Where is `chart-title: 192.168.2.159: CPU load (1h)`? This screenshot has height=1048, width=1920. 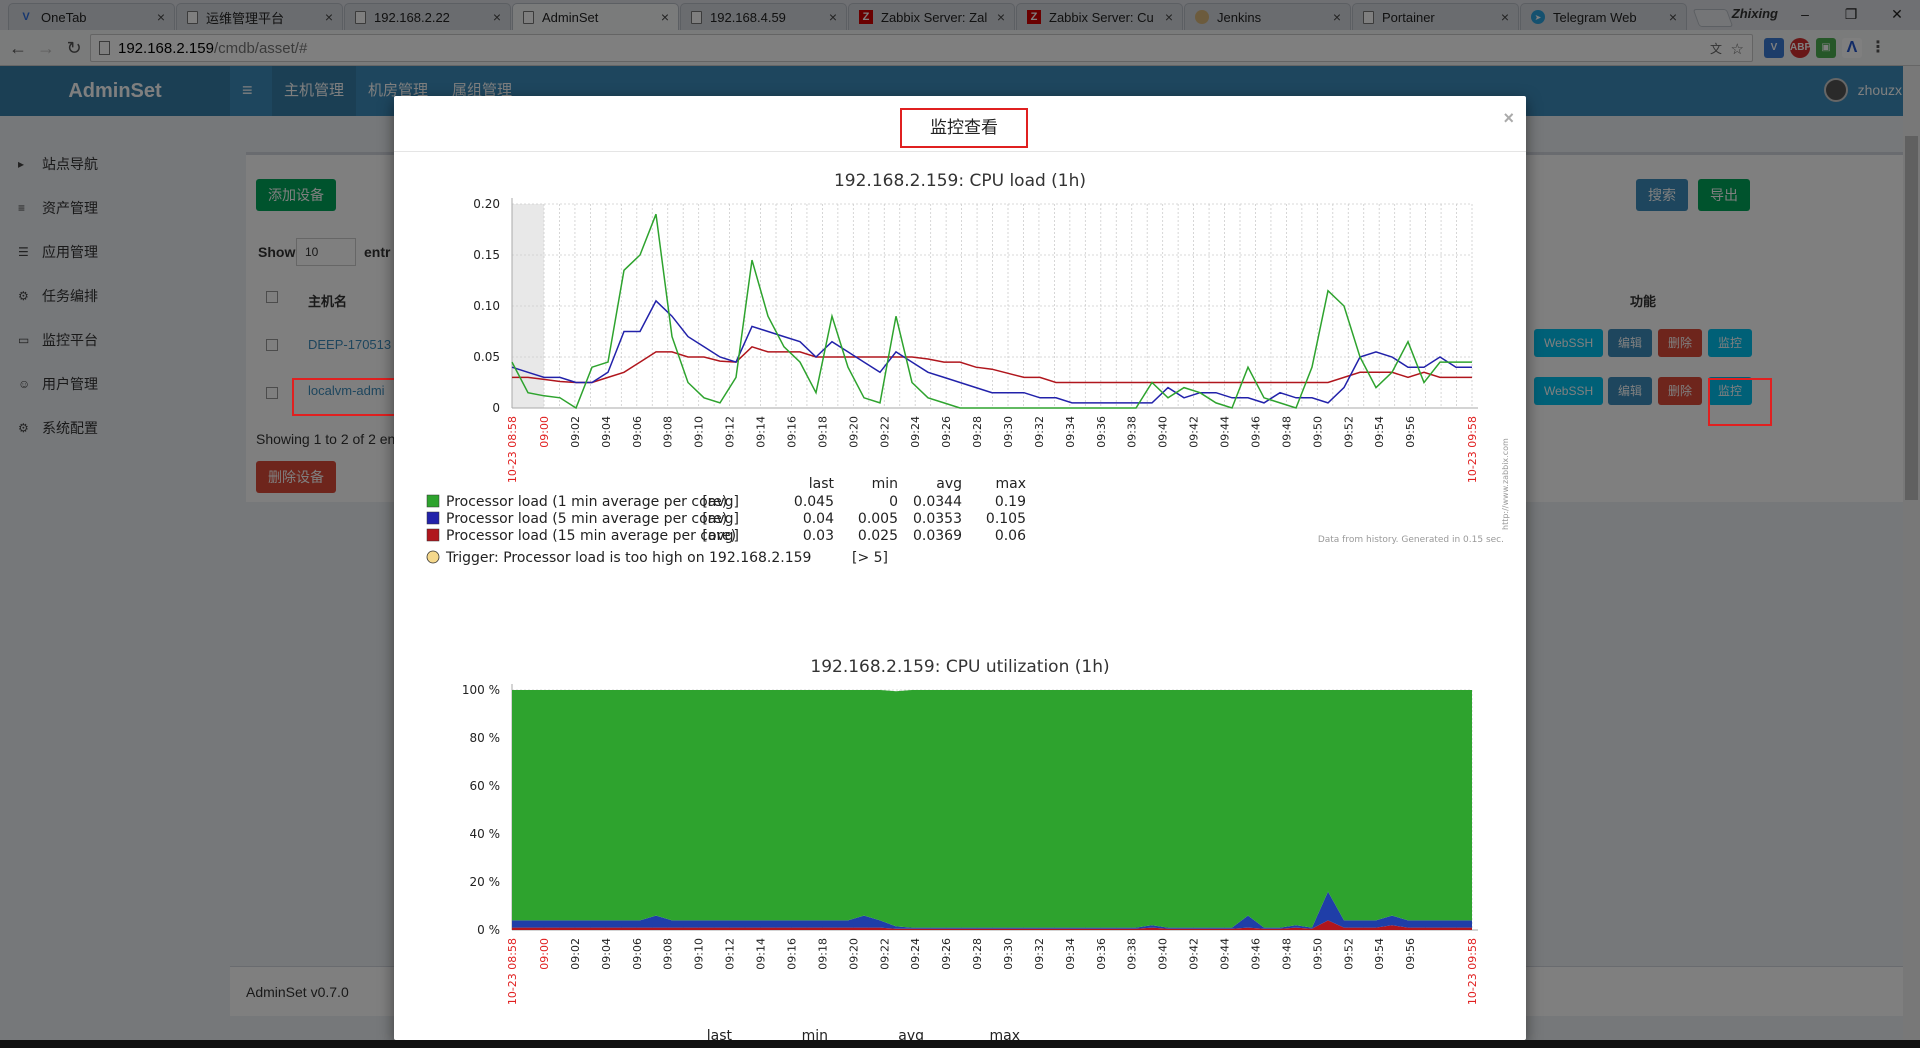
chart-title: 192.168.2.159: CPU load (1h) is located at coordinates (960, 181).